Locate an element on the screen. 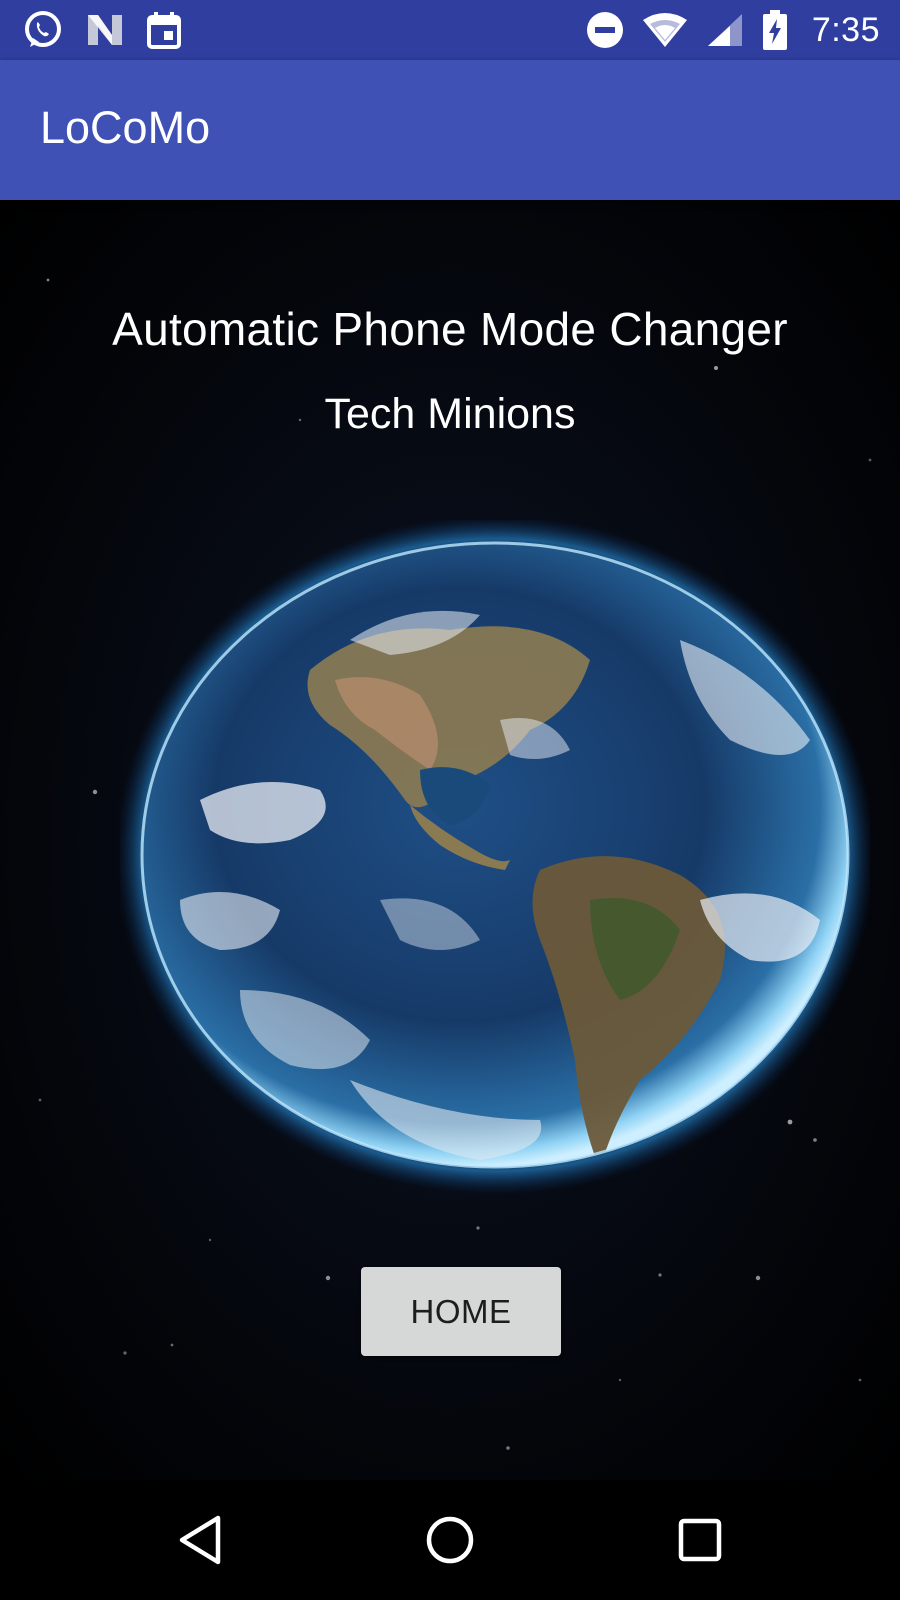 This screenshot has width=900, height=1600. recents-icon is located at coordinates (700, 1540).